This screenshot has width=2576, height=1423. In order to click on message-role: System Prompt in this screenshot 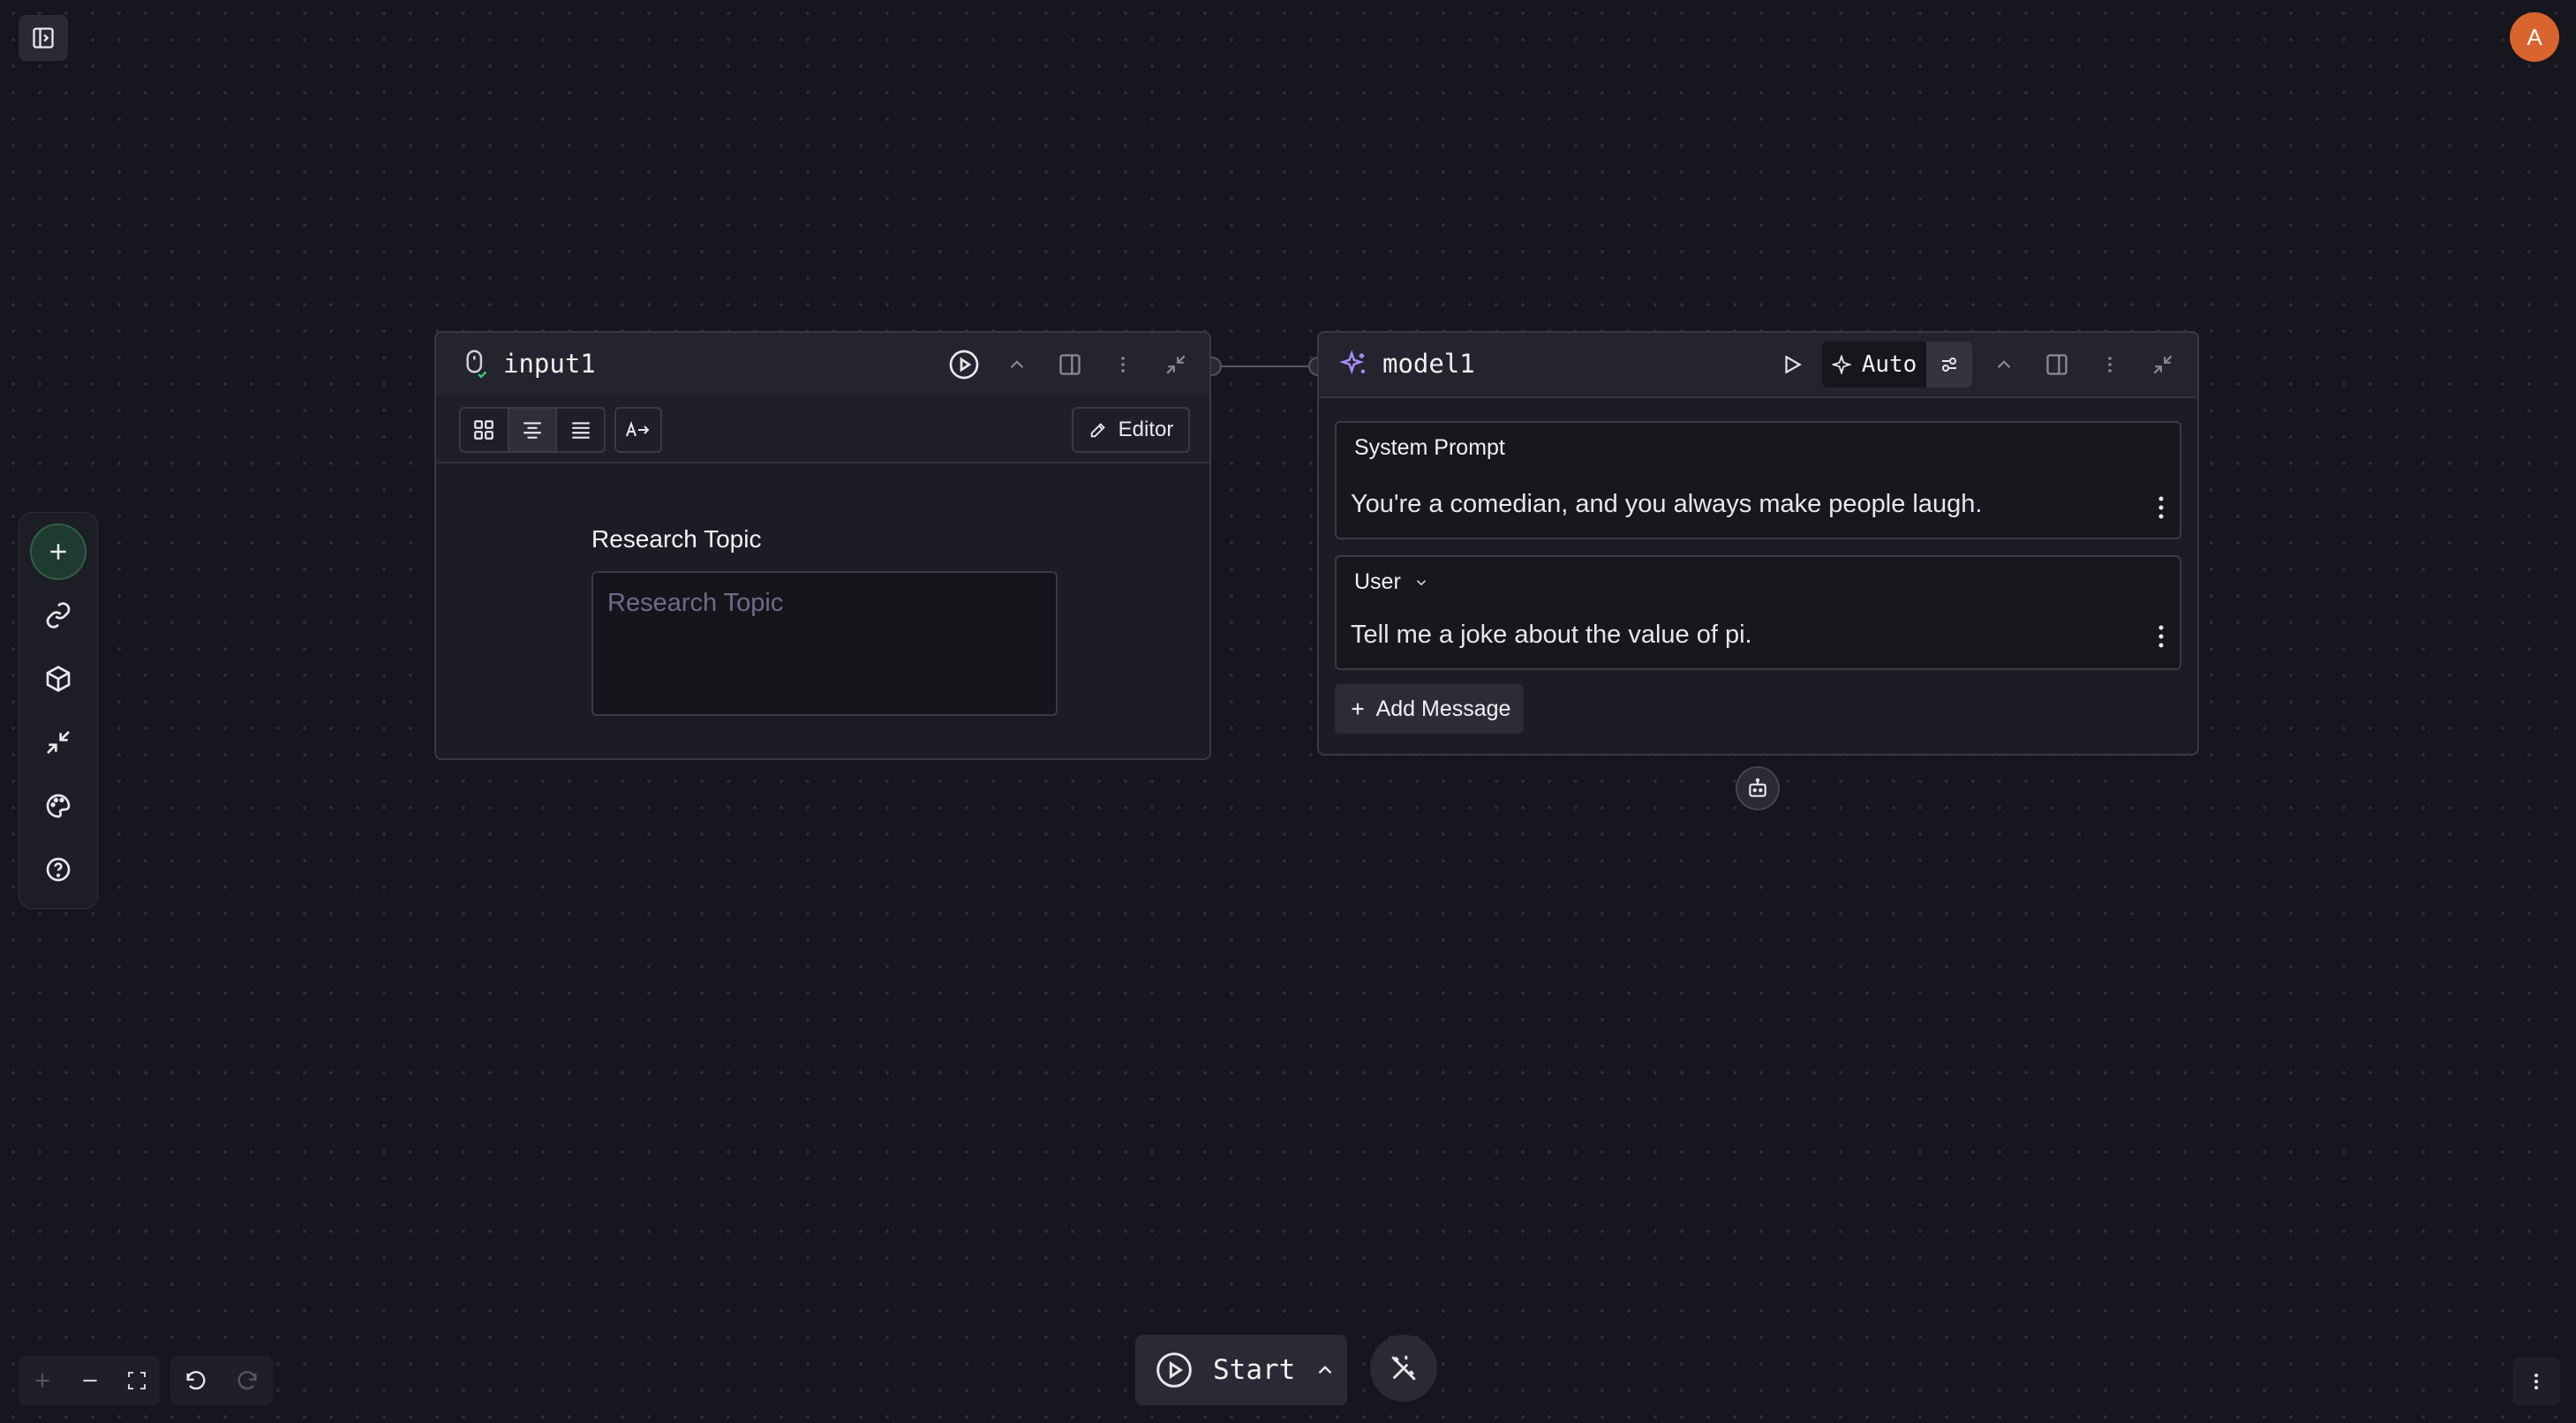, I will do `click(1430, 447)`.